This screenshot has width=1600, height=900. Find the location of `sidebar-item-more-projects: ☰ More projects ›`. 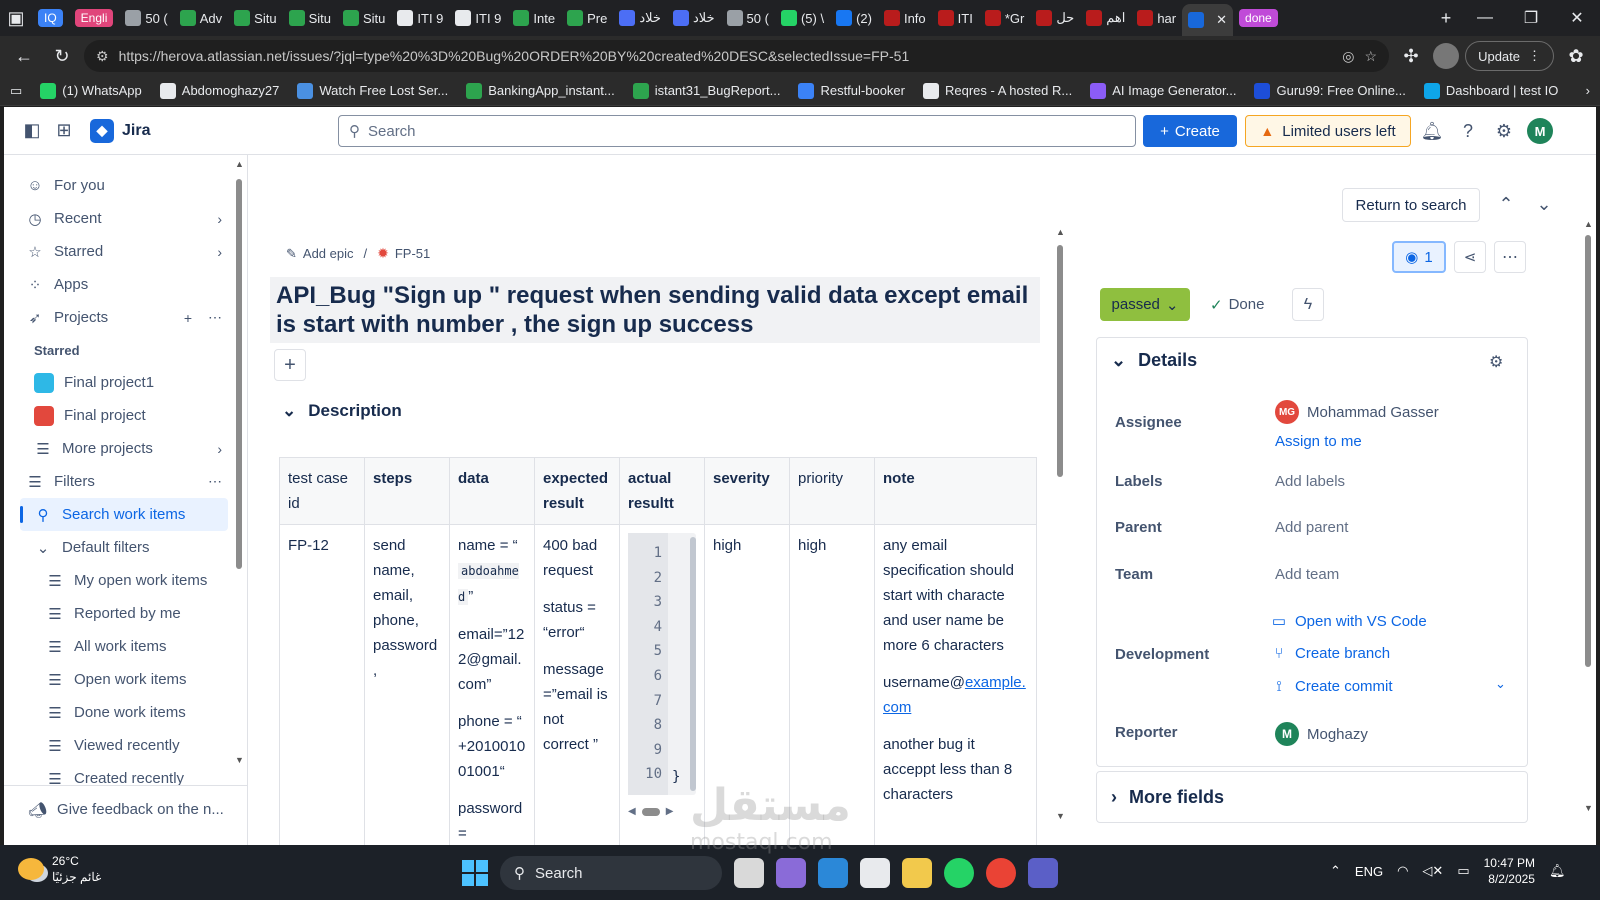

sidebar-item-more-projects: ☰ More projects › is located at coordinates (124, 448).